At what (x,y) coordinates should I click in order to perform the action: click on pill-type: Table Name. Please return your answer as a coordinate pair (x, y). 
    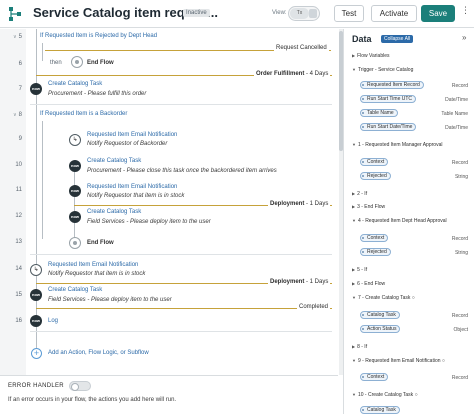
    Looking at the image, I should click on (454, 114).